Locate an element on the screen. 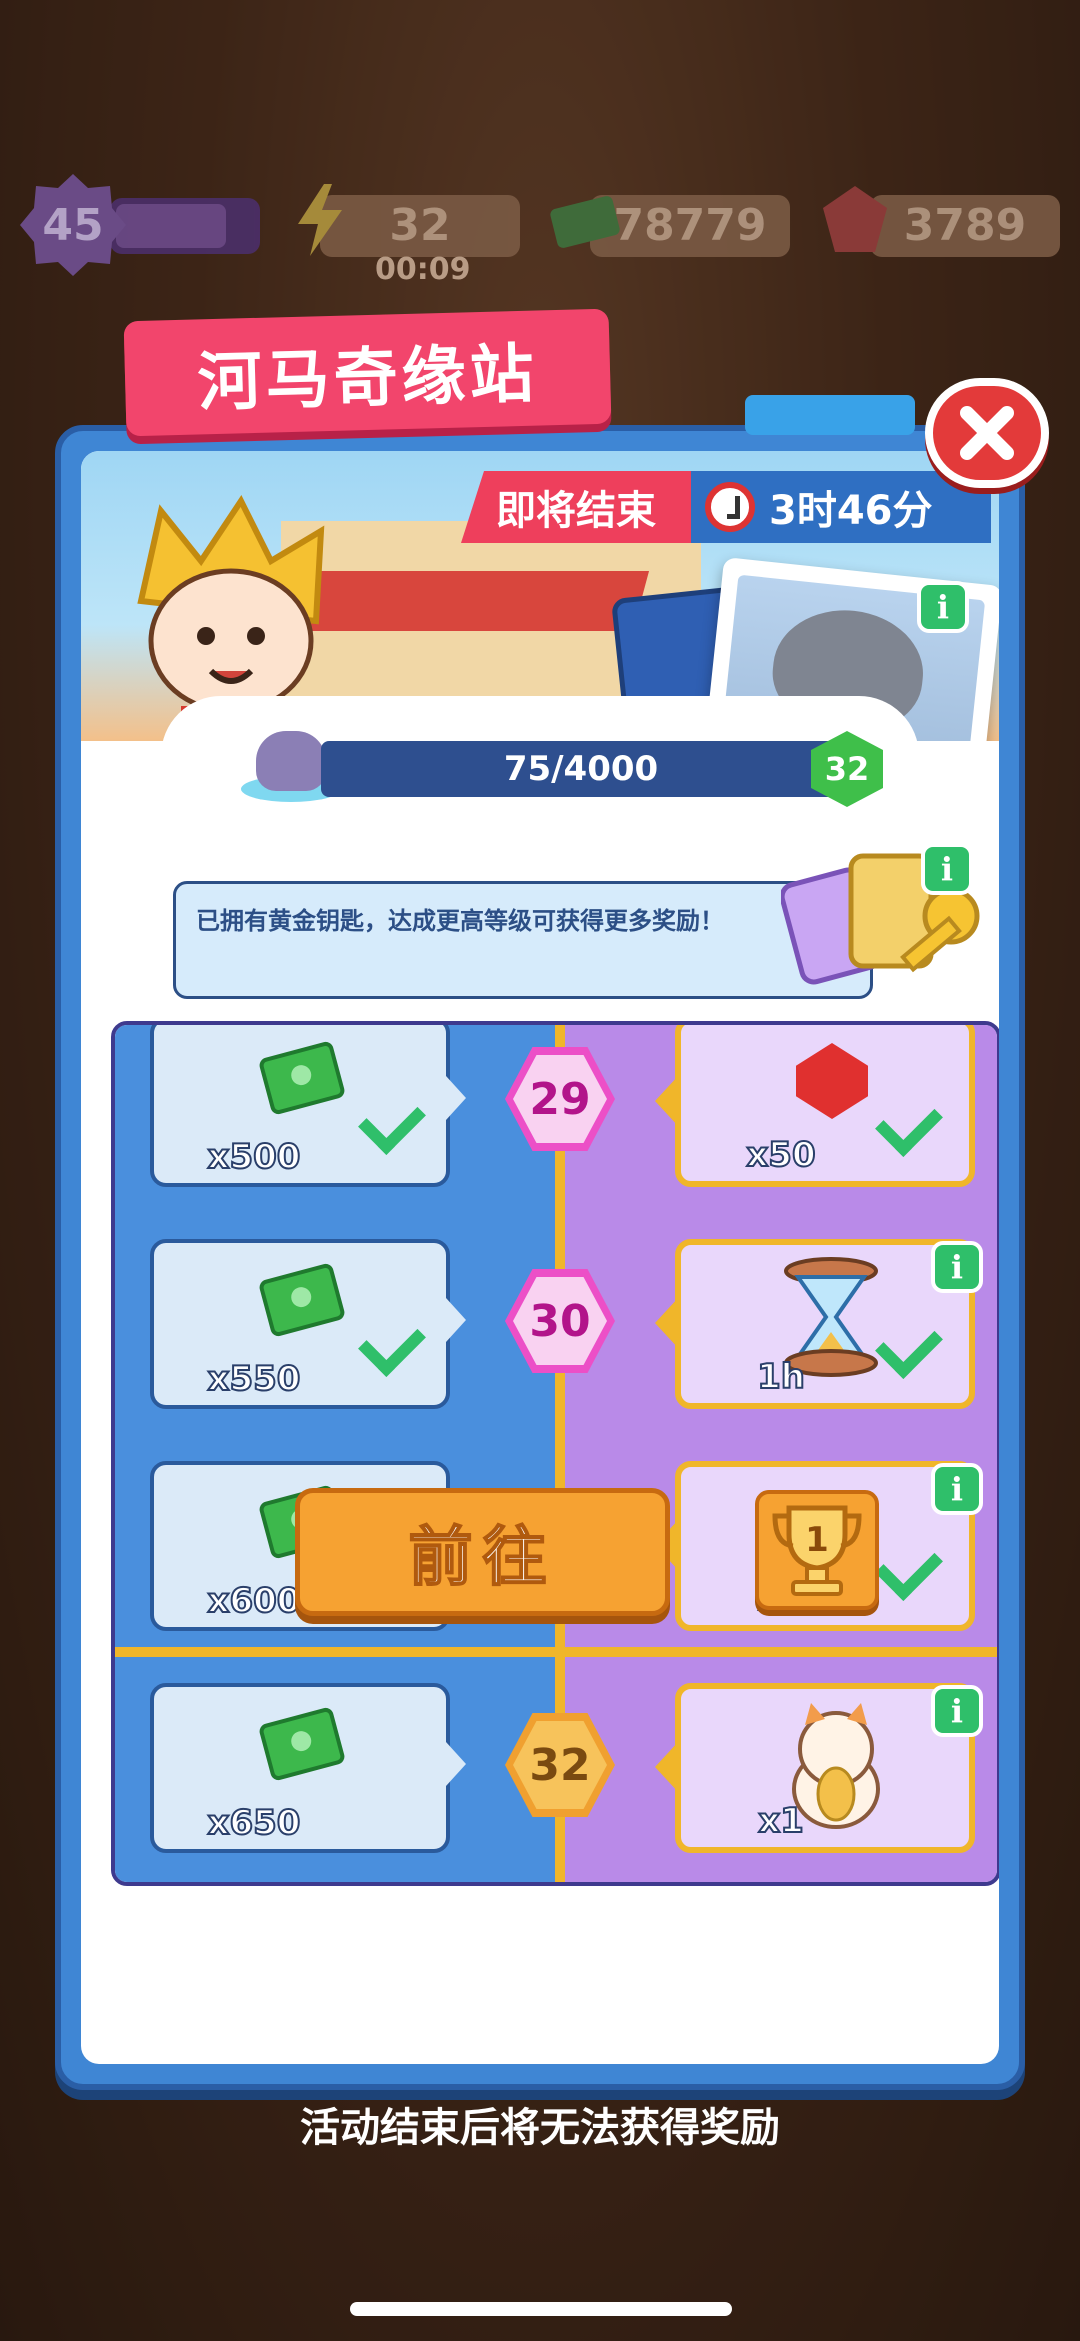 Image resolution: width=1080 pixels, height=2341 pixels. leaderboard-button: 1 is located at coordinates (817, 1550).